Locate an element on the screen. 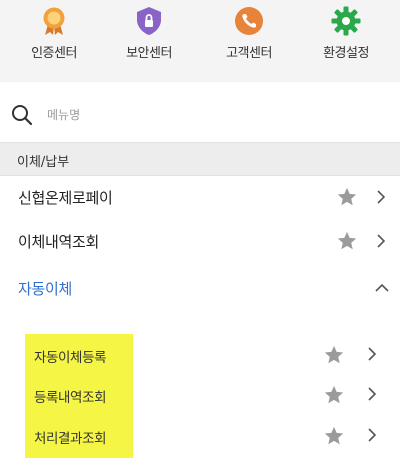  phone-icon is located at coordinates (249, 21).